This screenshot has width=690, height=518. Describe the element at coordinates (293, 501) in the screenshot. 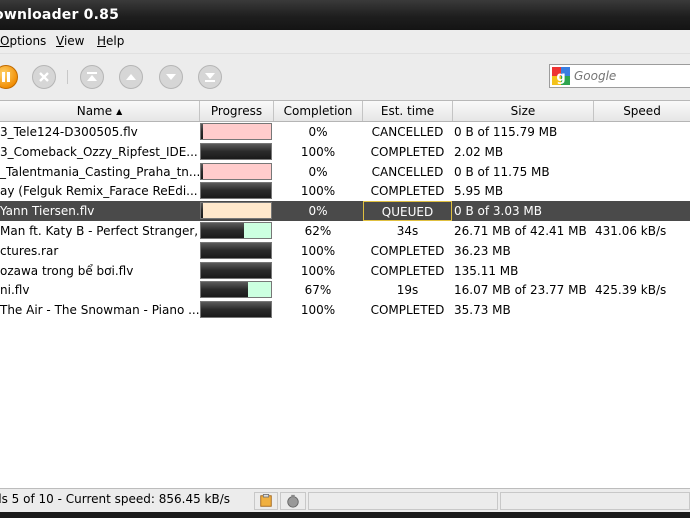

I see `scheduler-icon` at that location.